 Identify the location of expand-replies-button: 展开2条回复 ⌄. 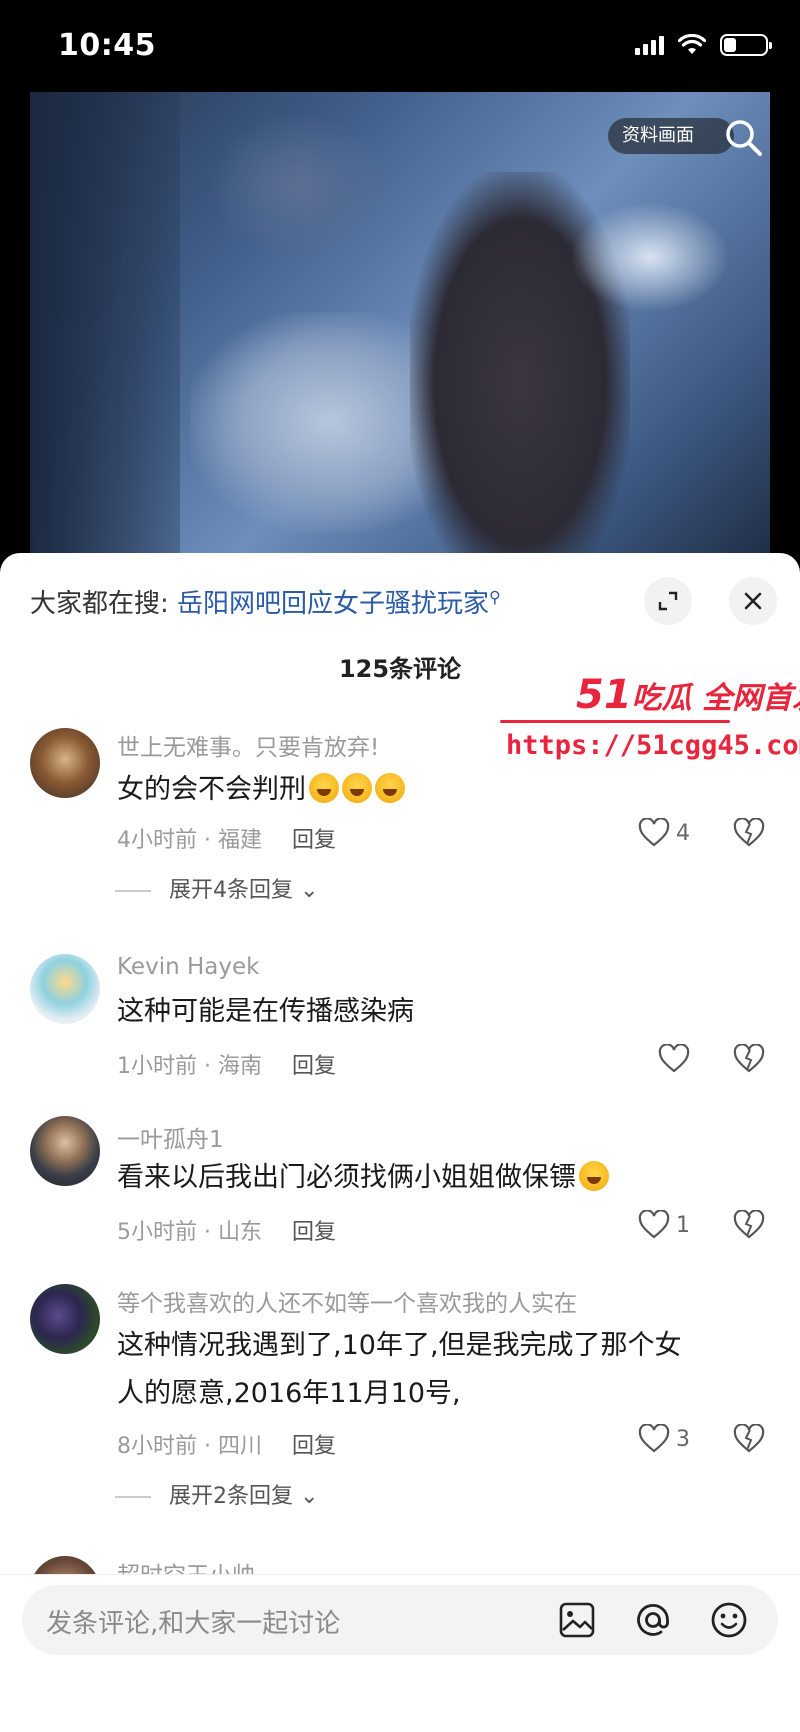
(217, 1494).